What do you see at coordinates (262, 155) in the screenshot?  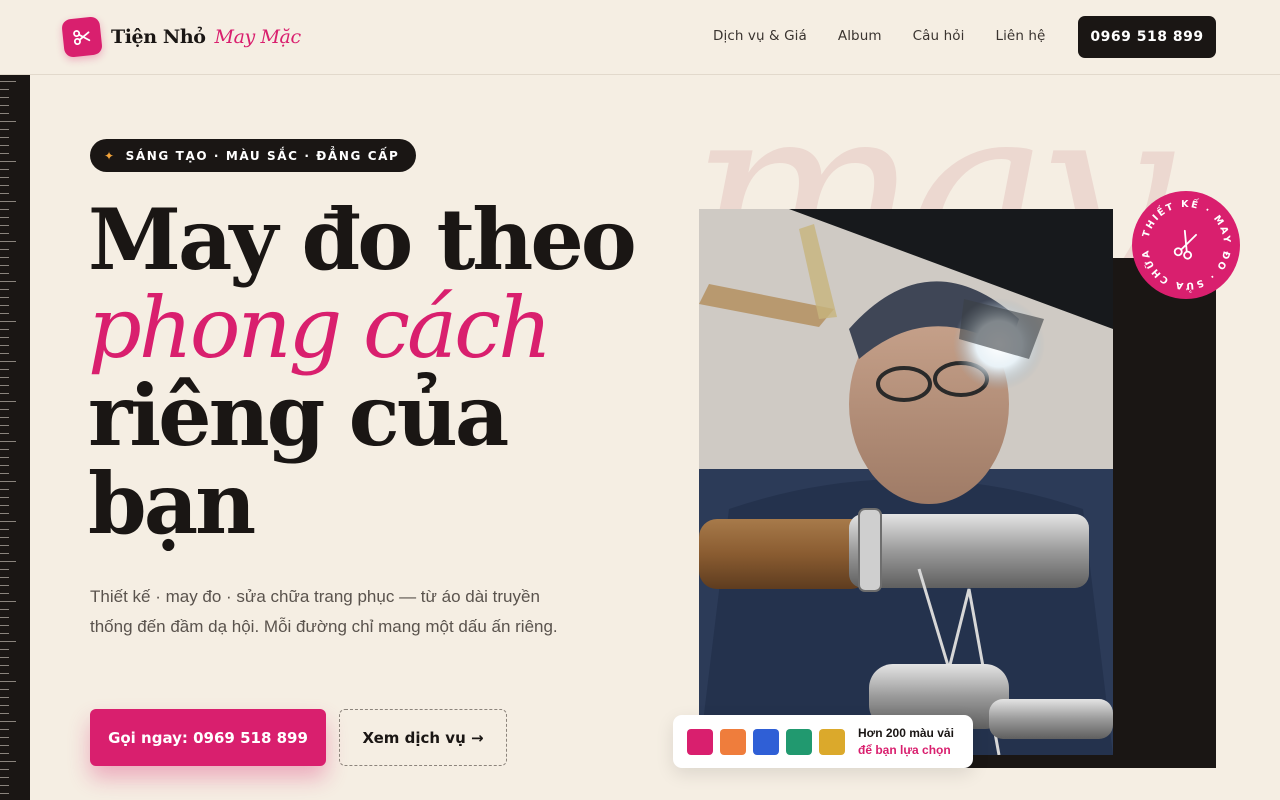 I see `hero-badge-label: SÁNG TẠO · MÀU SẮC · ĐẲNG CẤP` at bounding box center [262, 155].